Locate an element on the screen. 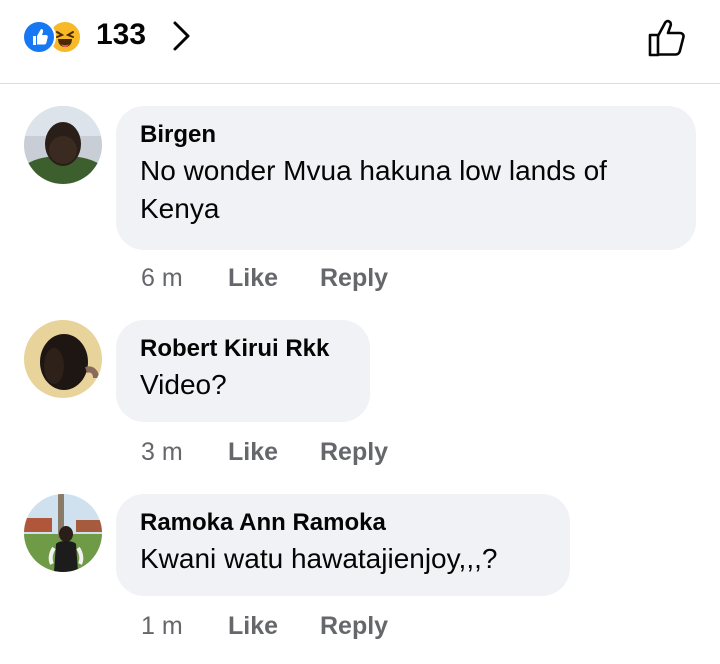  like-icon is located at coordinates (39, 37).